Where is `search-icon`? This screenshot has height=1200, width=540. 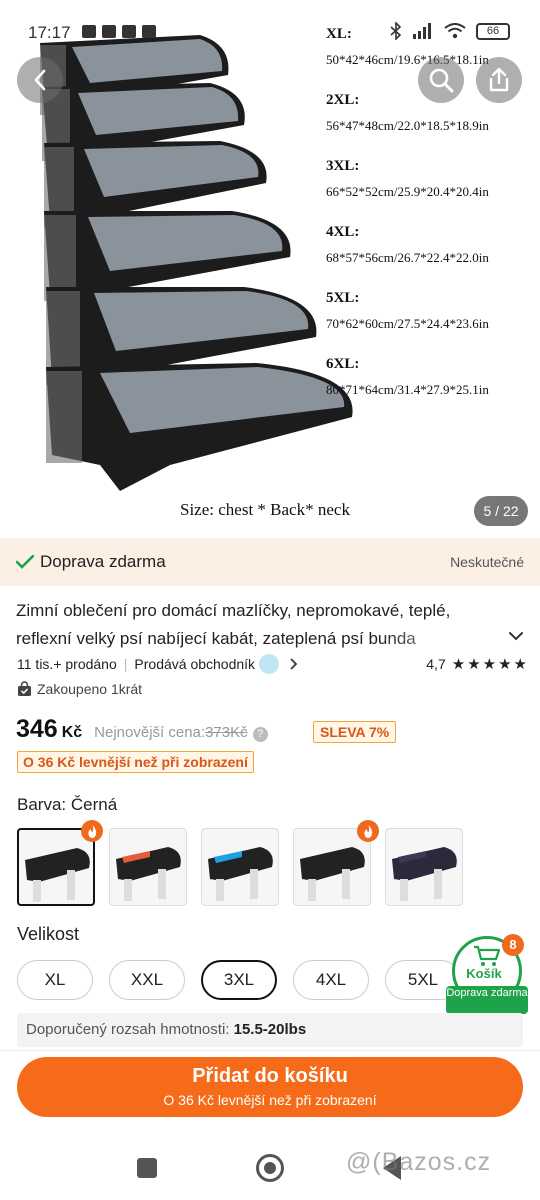 search-icon is located at coordinates (441, 80).